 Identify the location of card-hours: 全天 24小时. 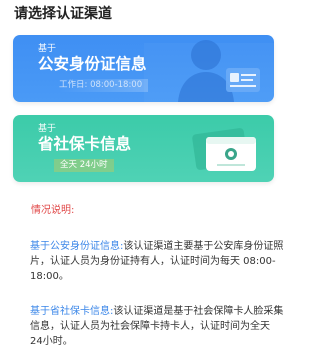
(84, 165).